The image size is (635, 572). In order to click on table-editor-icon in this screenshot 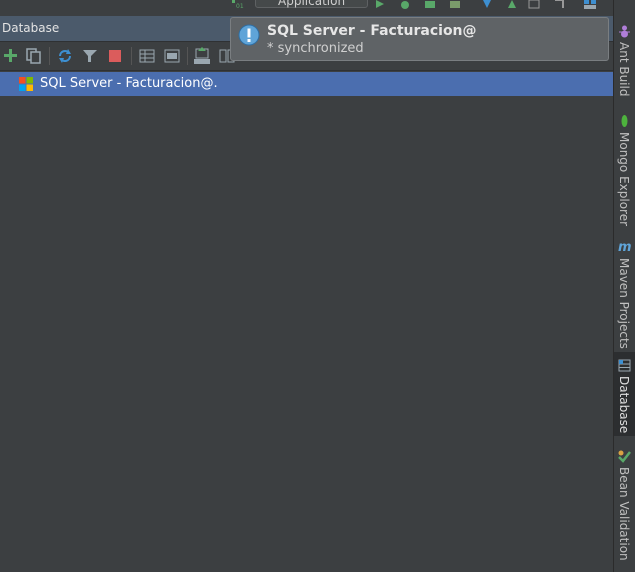, I will do `click(147, 56)`.